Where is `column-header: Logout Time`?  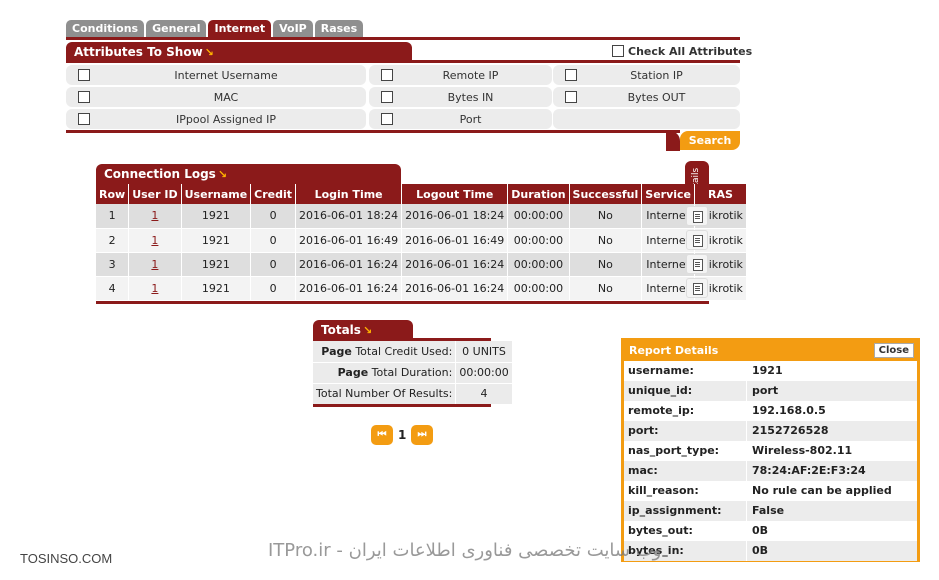
column-header: Logout Time is located at coordinates (455, 194).